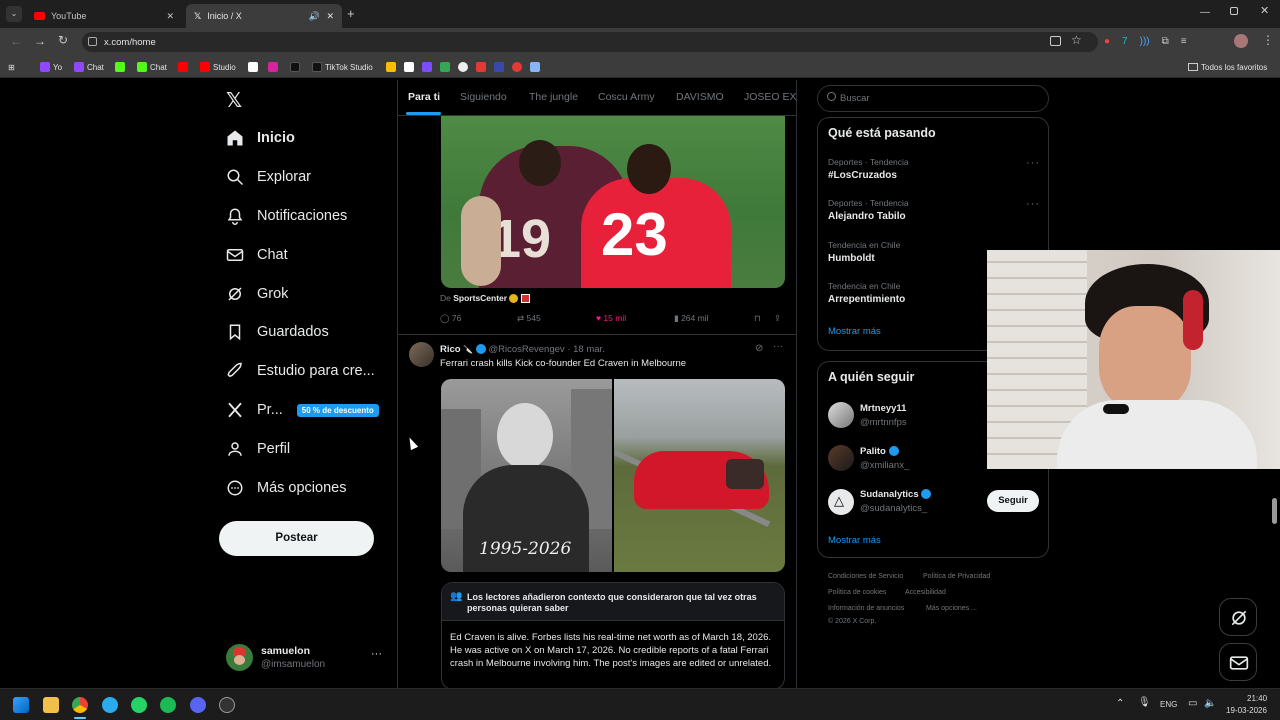  What do you see at coordinates (1268, 40) in the screenshot?
I see `kebab-menu-icon: ⋮` at bounding box center [1268, 40].